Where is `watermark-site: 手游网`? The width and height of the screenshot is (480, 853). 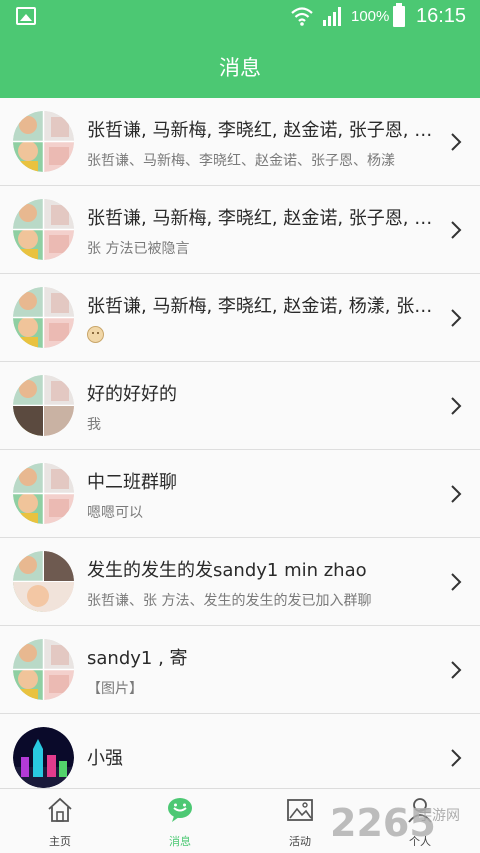
watermark-site: 手游网 is located at coordinates (439, 816).